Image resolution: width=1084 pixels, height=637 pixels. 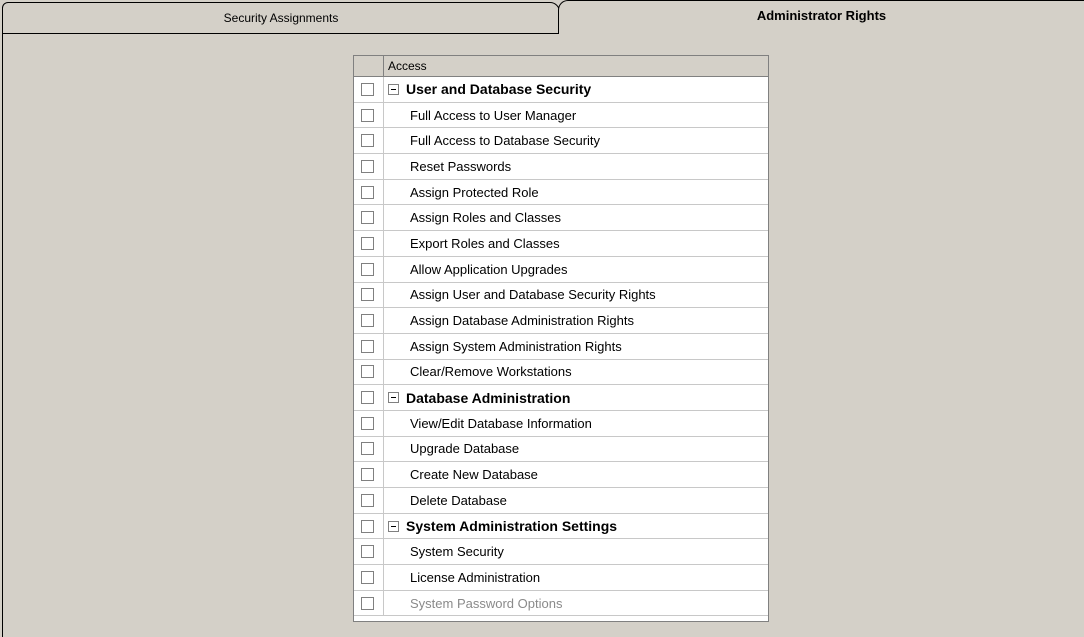 I want to click on permission-label: Export Roles and Classes, so click(x=485, y=243).